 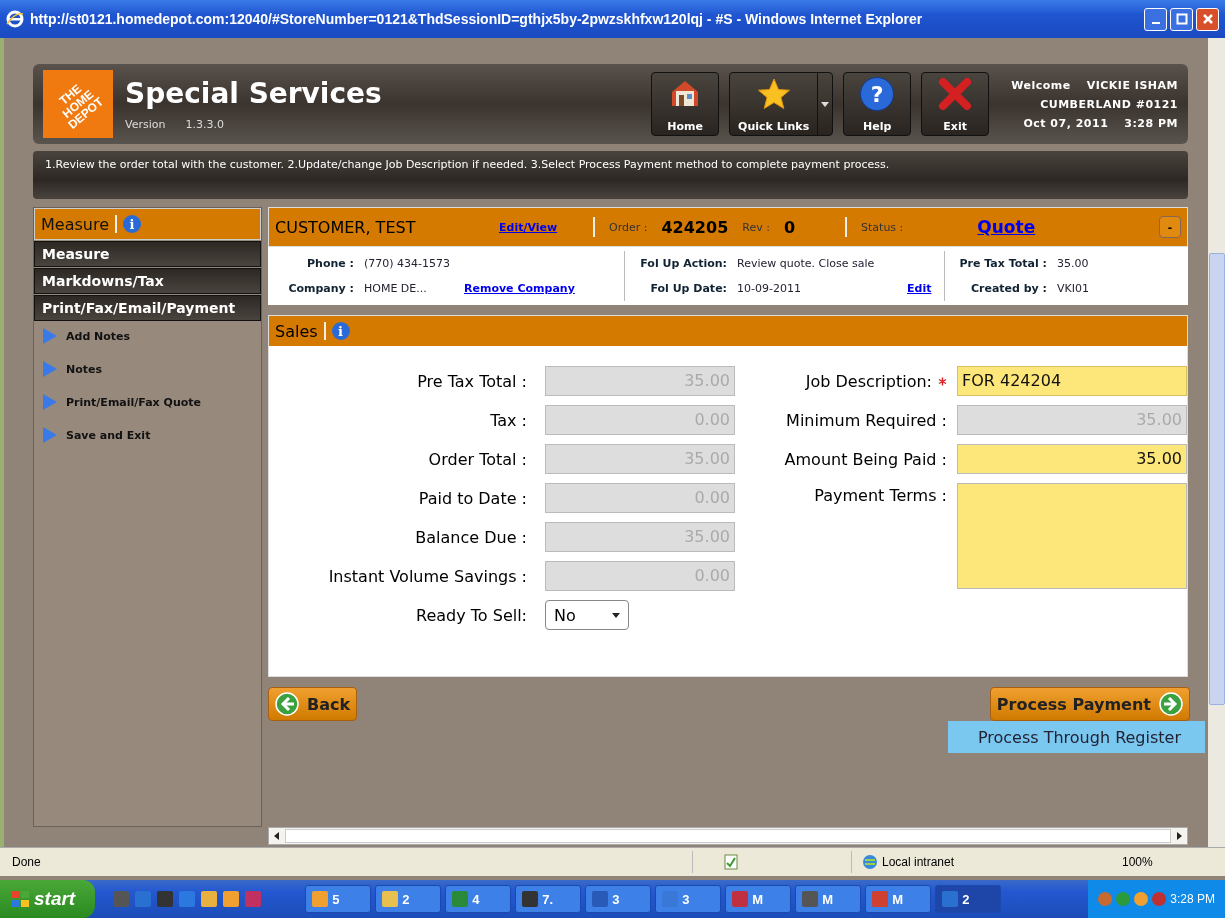 What do you see at coordinates (955, 104) in the screenshot?
I see `toolbar-button: Exit` at bounding box center [955, 104].